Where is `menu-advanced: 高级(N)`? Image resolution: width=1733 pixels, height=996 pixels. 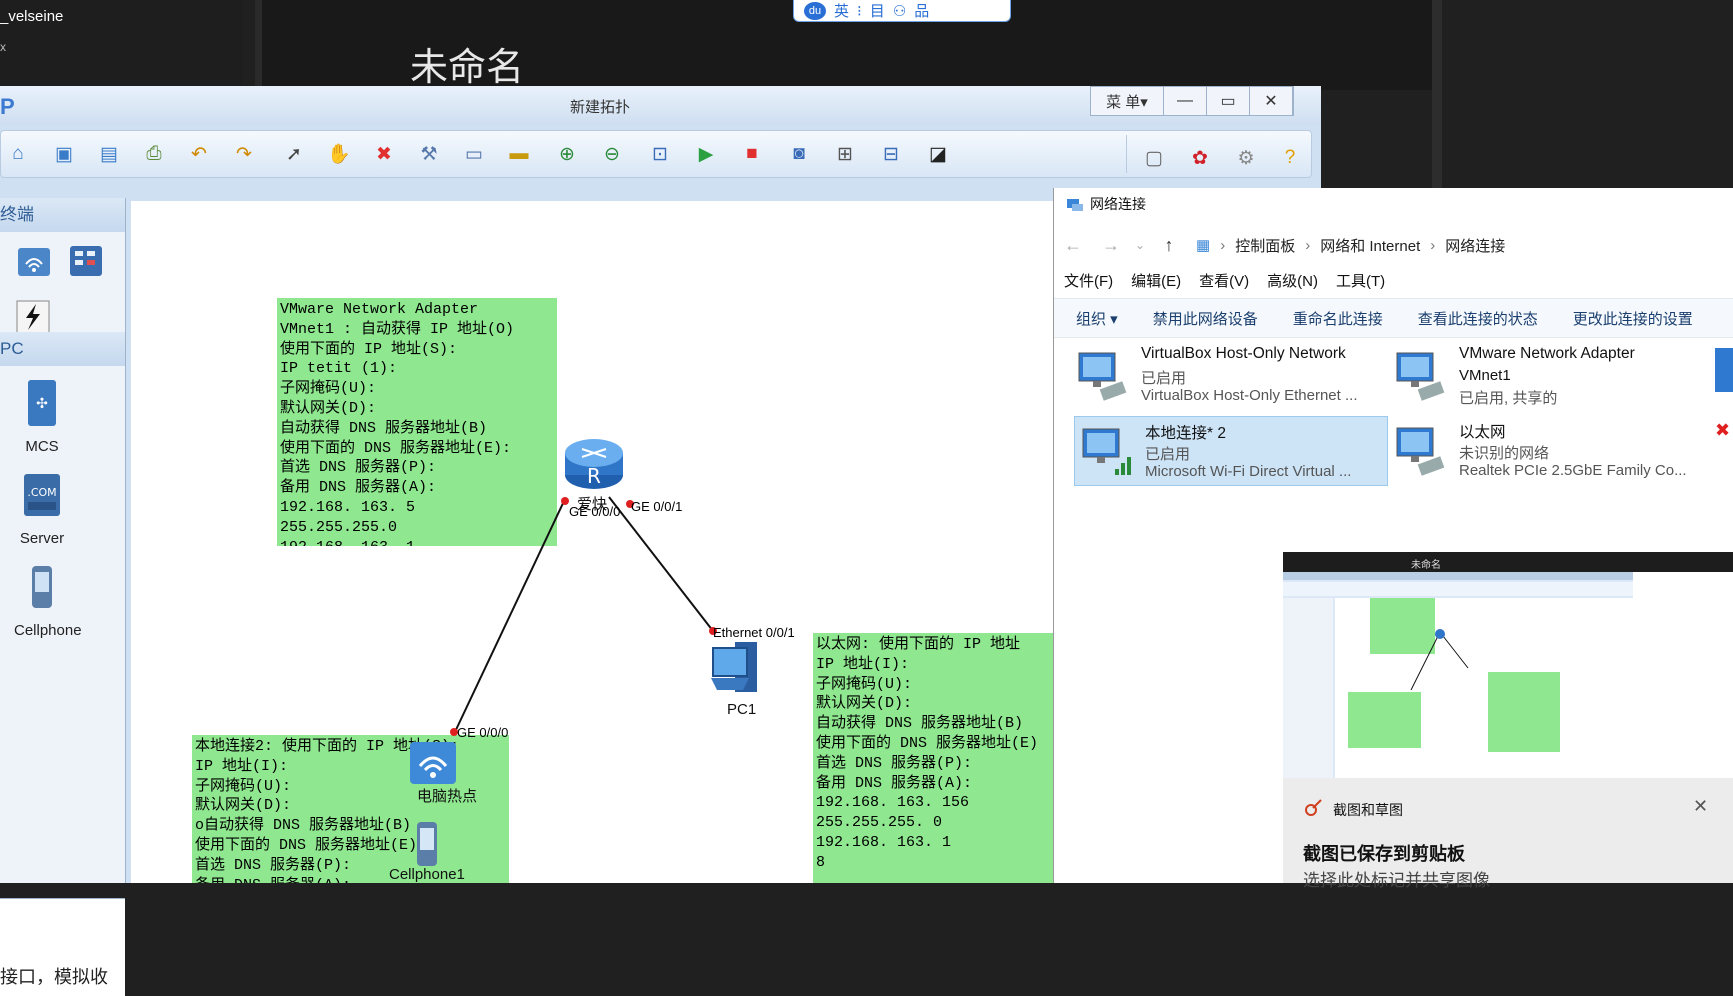
menu-advanced: 高级(N) is located at coordinates (1292, 280).